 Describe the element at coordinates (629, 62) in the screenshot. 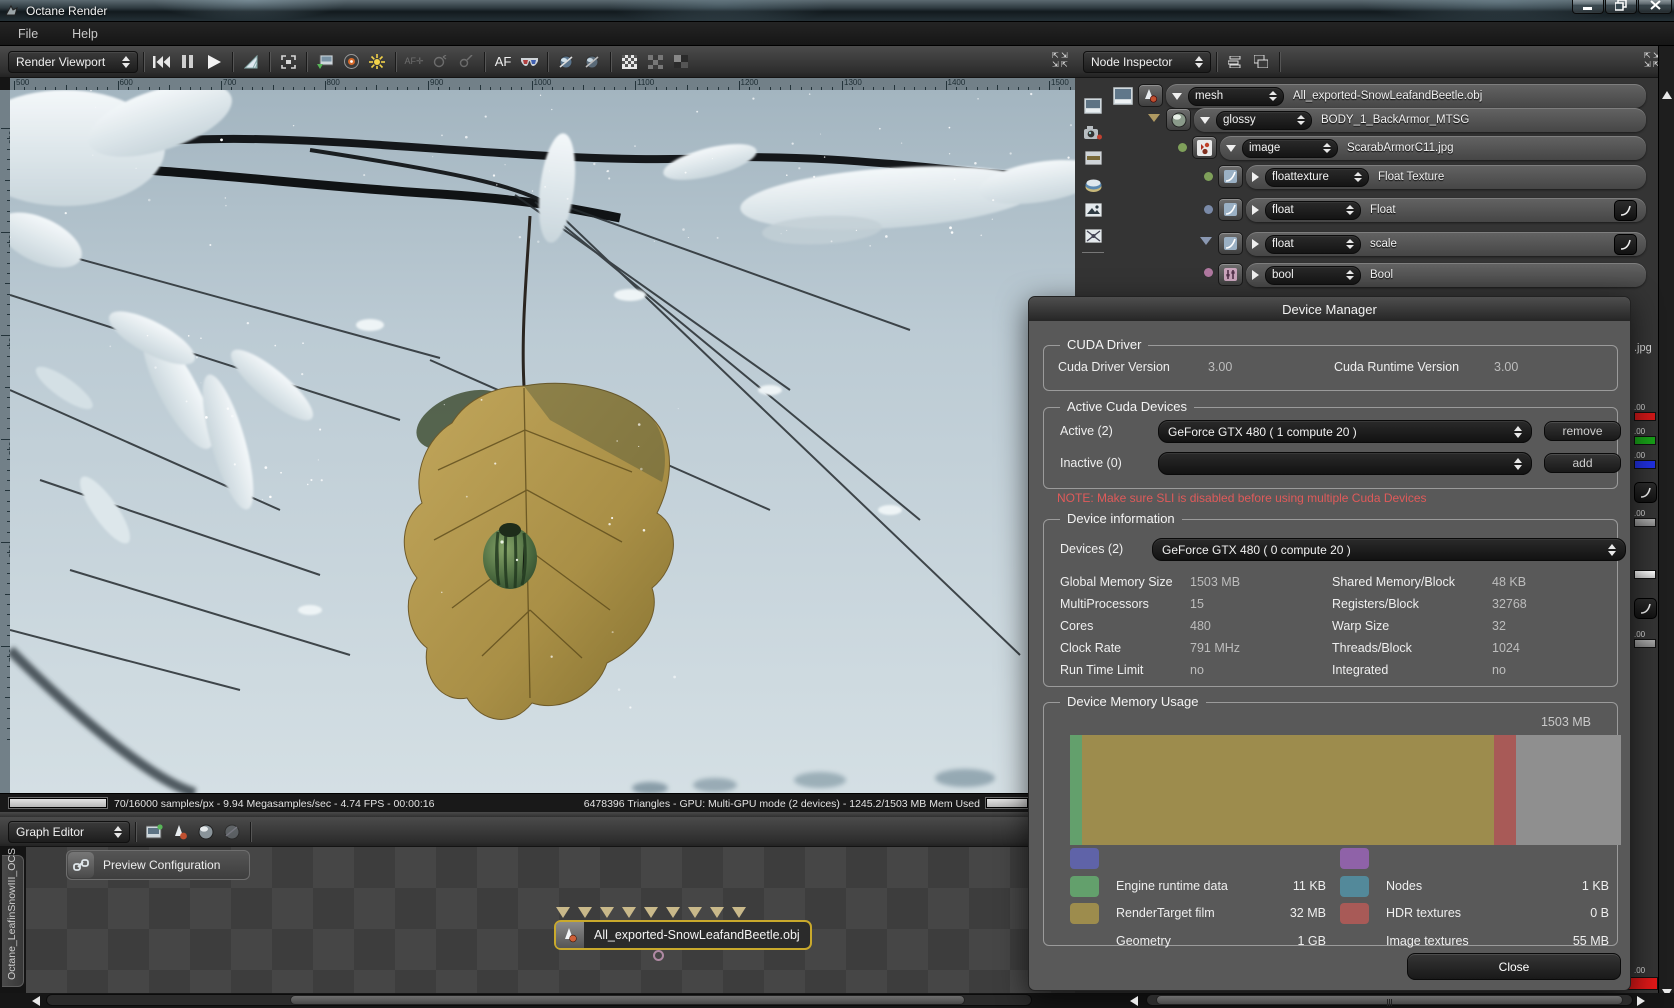

I see `alpha-channel-icon` at that location.